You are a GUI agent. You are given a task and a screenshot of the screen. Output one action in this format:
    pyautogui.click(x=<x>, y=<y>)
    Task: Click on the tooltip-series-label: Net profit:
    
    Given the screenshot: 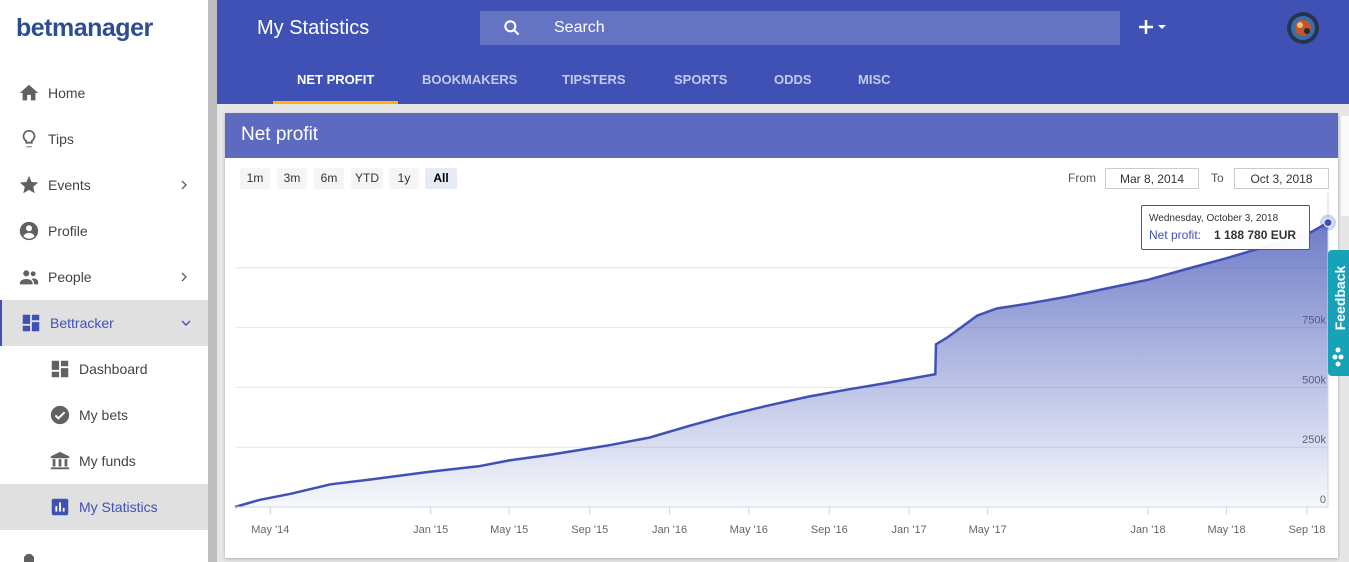 What is the action you would take?
    pyautogui.click(x=1175, y=235)
    